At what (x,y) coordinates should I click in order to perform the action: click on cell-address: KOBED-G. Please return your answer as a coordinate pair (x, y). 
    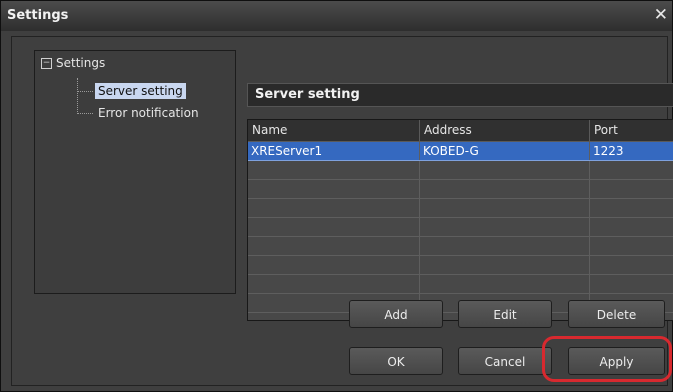
    Looking at the image, I should click on (505, 151).